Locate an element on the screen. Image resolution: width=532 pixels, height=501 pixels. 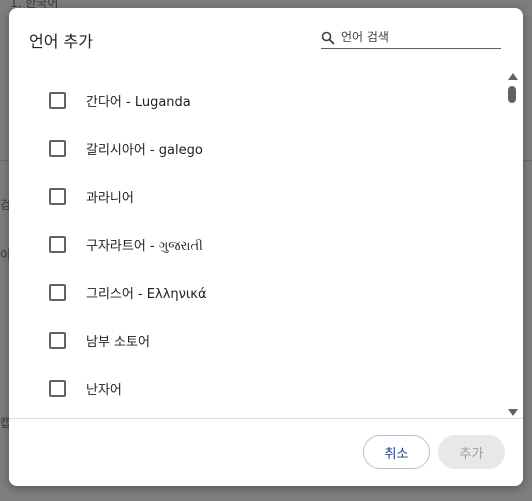
language-label: 간다어 - Luganda is located at coordinates (138, 102).